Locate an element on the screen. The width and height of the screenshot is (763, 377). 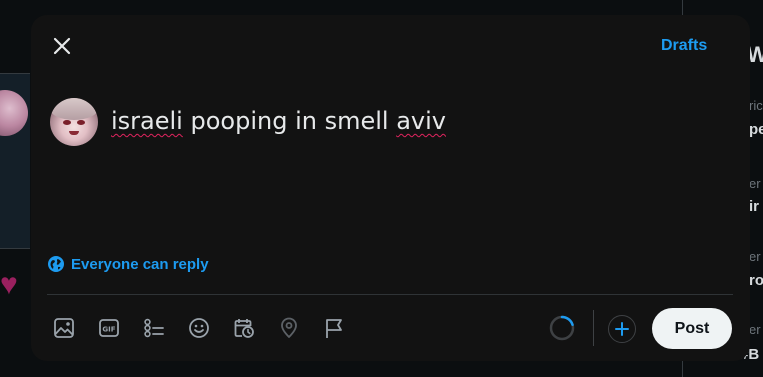
post-text-input: israeli pooping in smell aviv is located at coordinates (278, 121).